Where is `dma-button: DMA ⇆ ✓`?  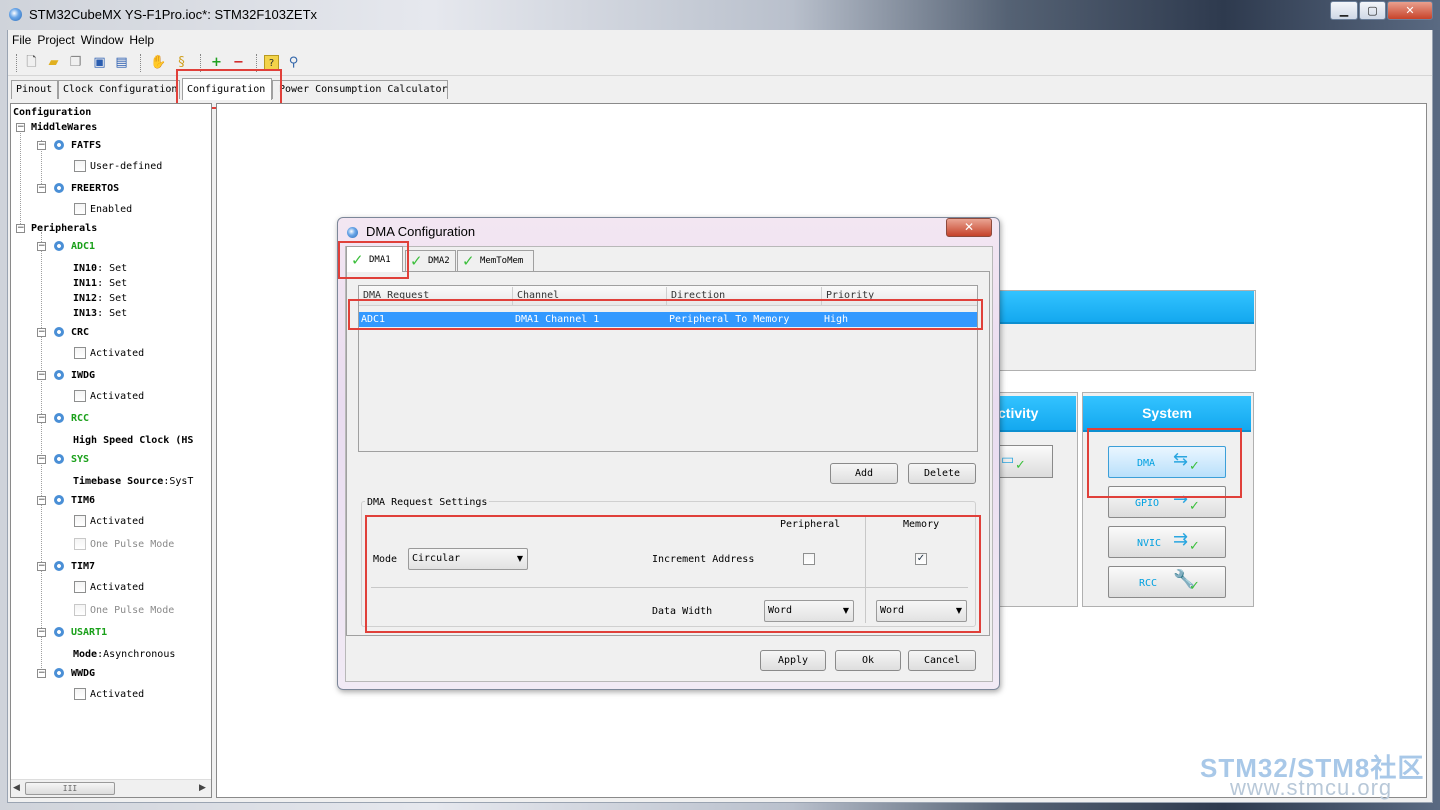
dma-button: DMA ⇆ ✓ is located at coordinates (1167, 462).